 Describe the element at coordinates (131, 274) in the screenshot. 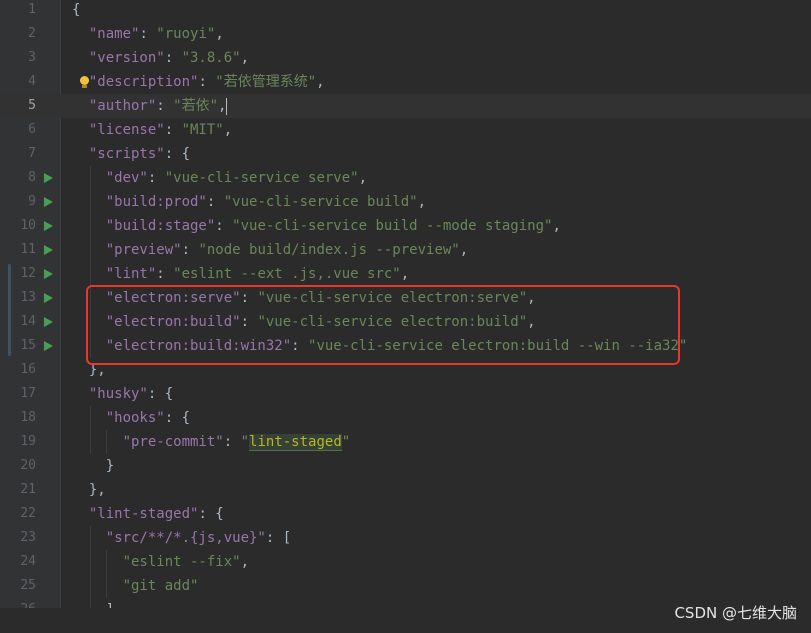

I see `json-key: "lint"` at that location.